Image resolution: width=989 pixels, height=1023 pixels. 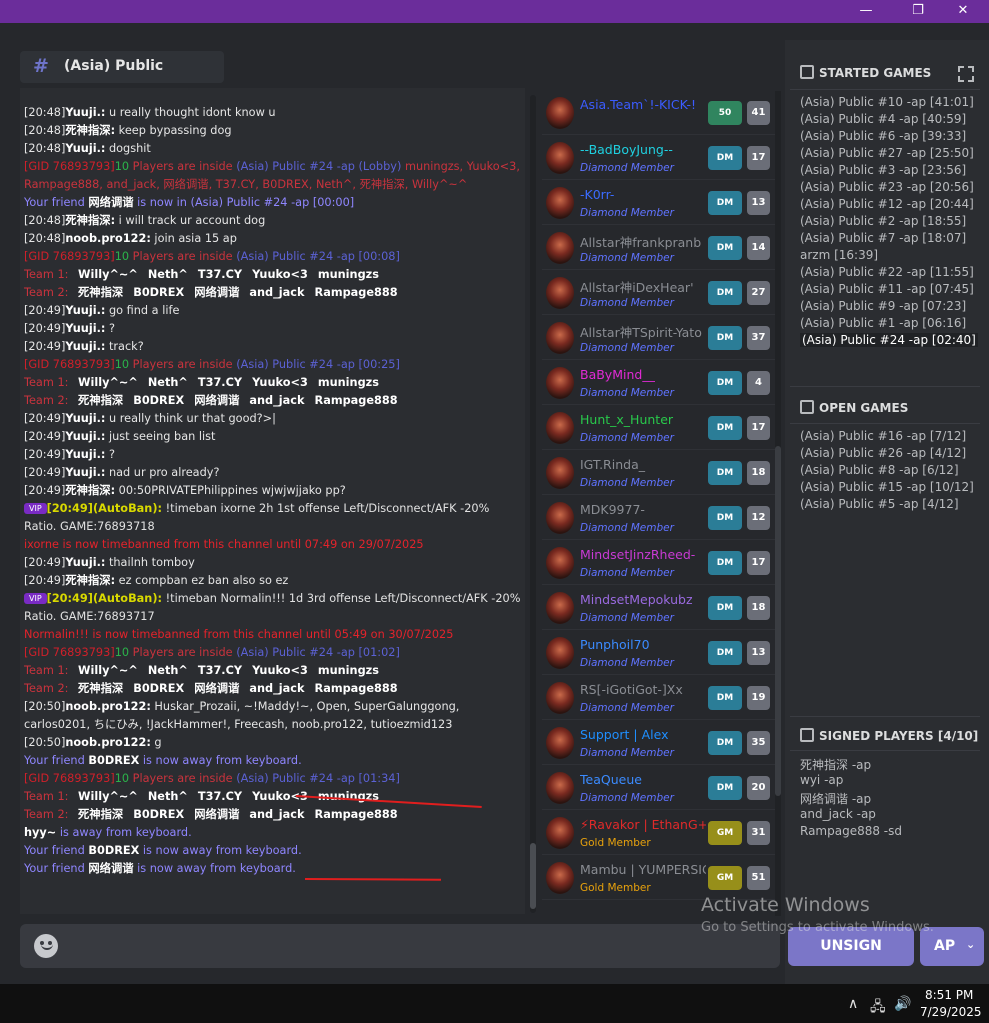 What do you see at coordinates (949, 995) in the screenshot?
I see `clock-time: 8:51 PM` at bounding box center [949, 995].